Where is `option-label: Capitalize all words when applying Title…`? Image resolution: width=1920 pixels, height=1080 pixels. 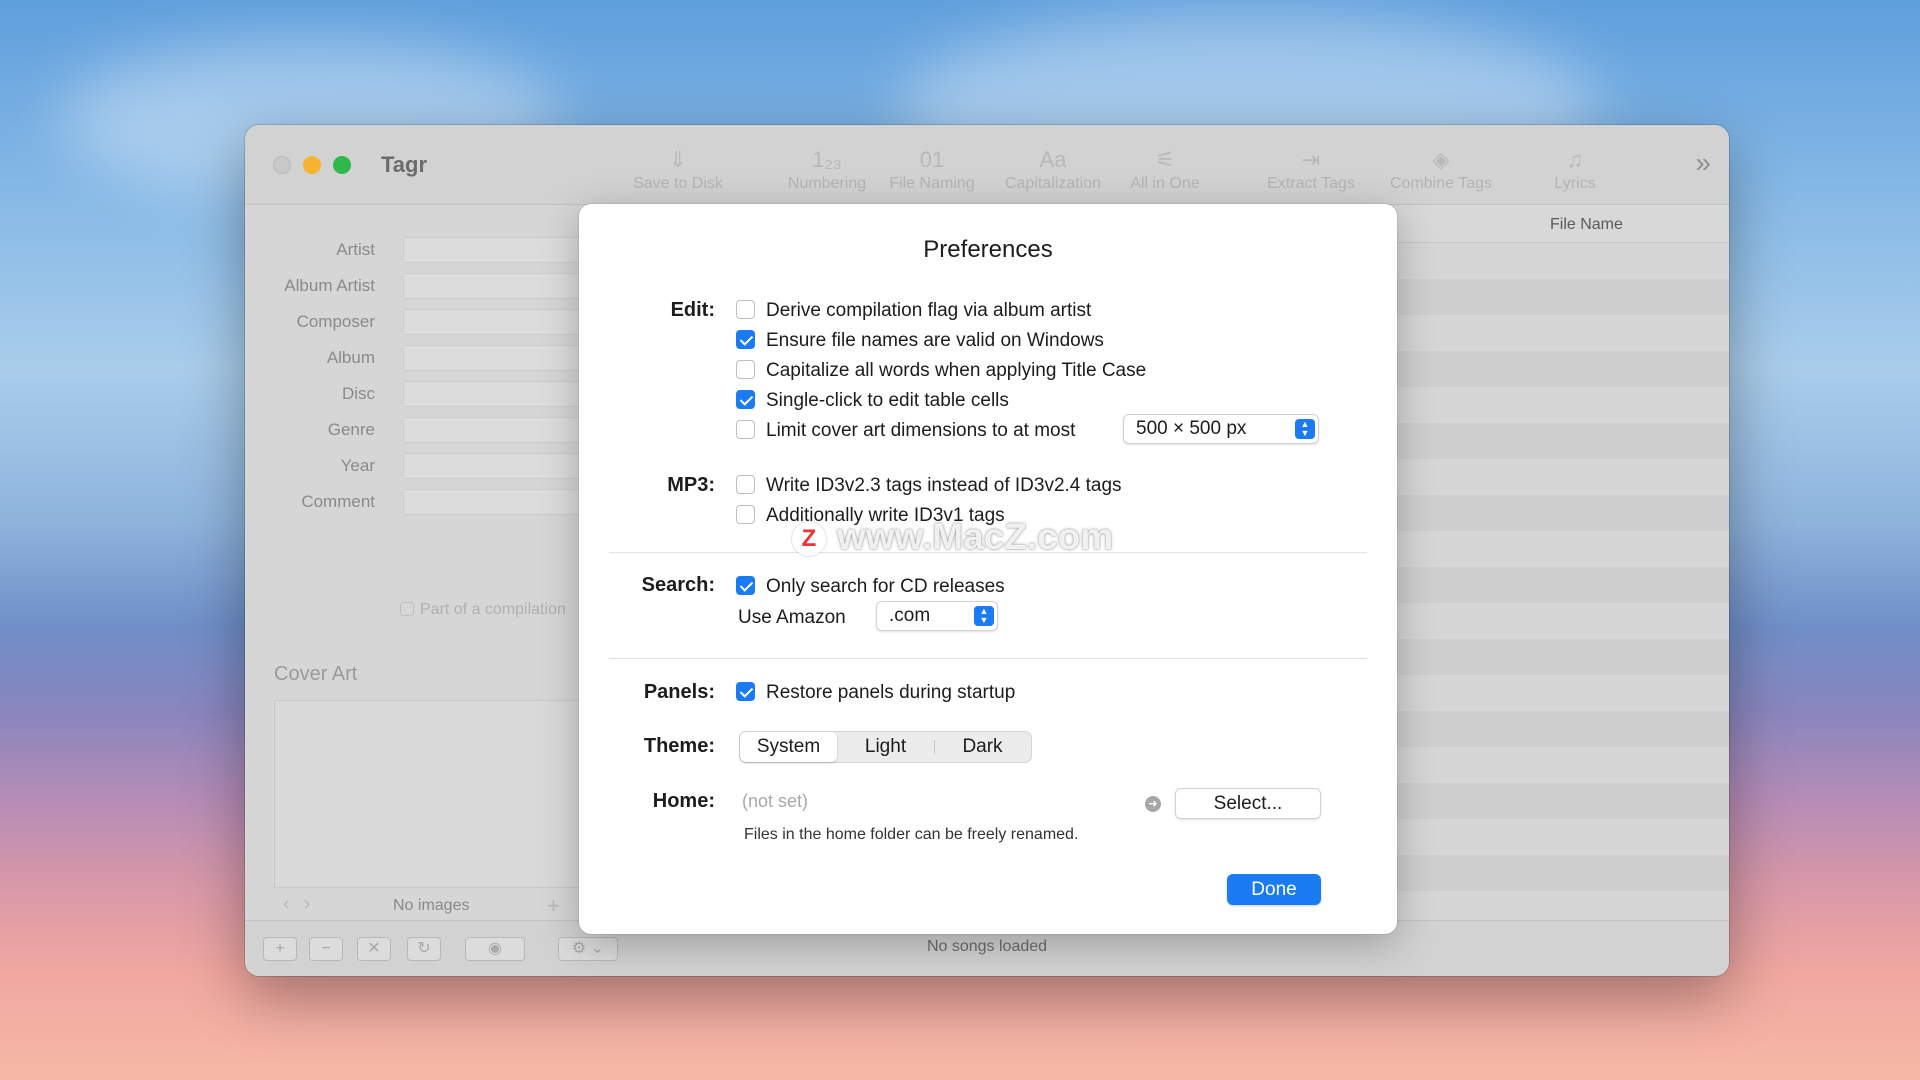
option-label: Capitalize all words when applying Title… is located at coordinates (956, 370).